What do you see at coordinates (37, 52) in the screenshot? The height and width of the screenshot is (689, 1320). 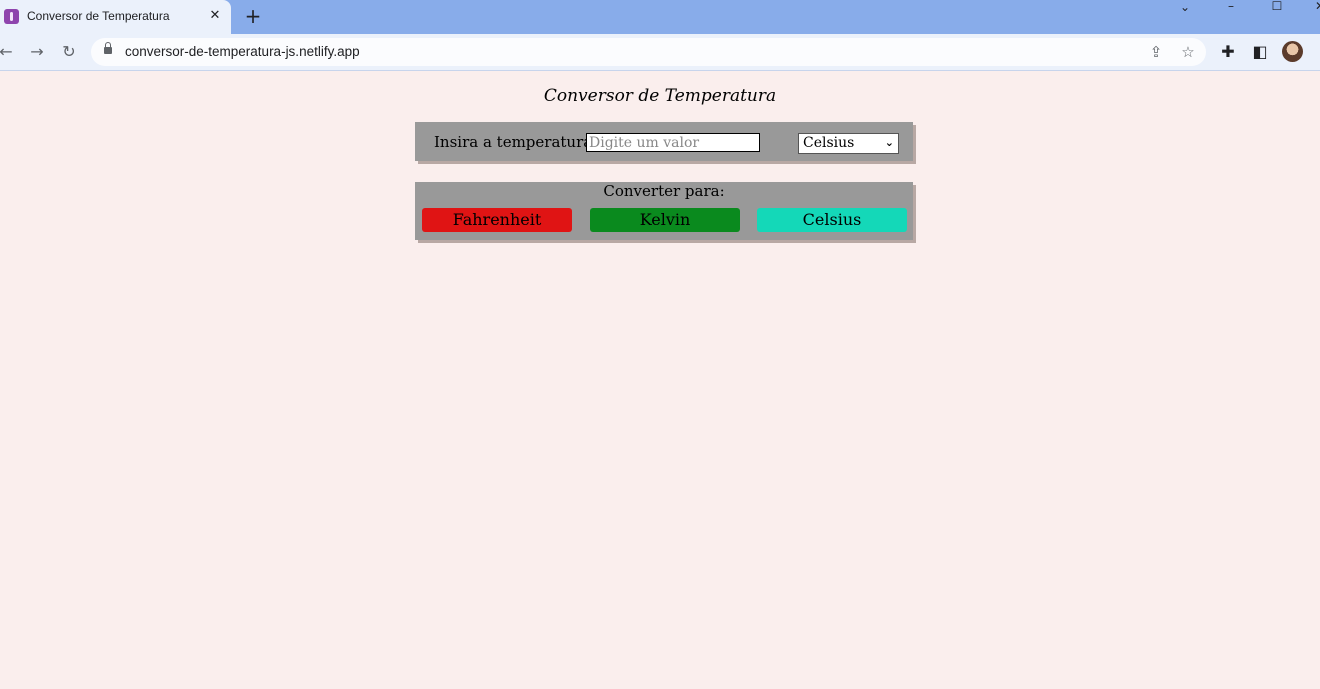 I see `forward-icon: →` at bounding box center [37, 52].